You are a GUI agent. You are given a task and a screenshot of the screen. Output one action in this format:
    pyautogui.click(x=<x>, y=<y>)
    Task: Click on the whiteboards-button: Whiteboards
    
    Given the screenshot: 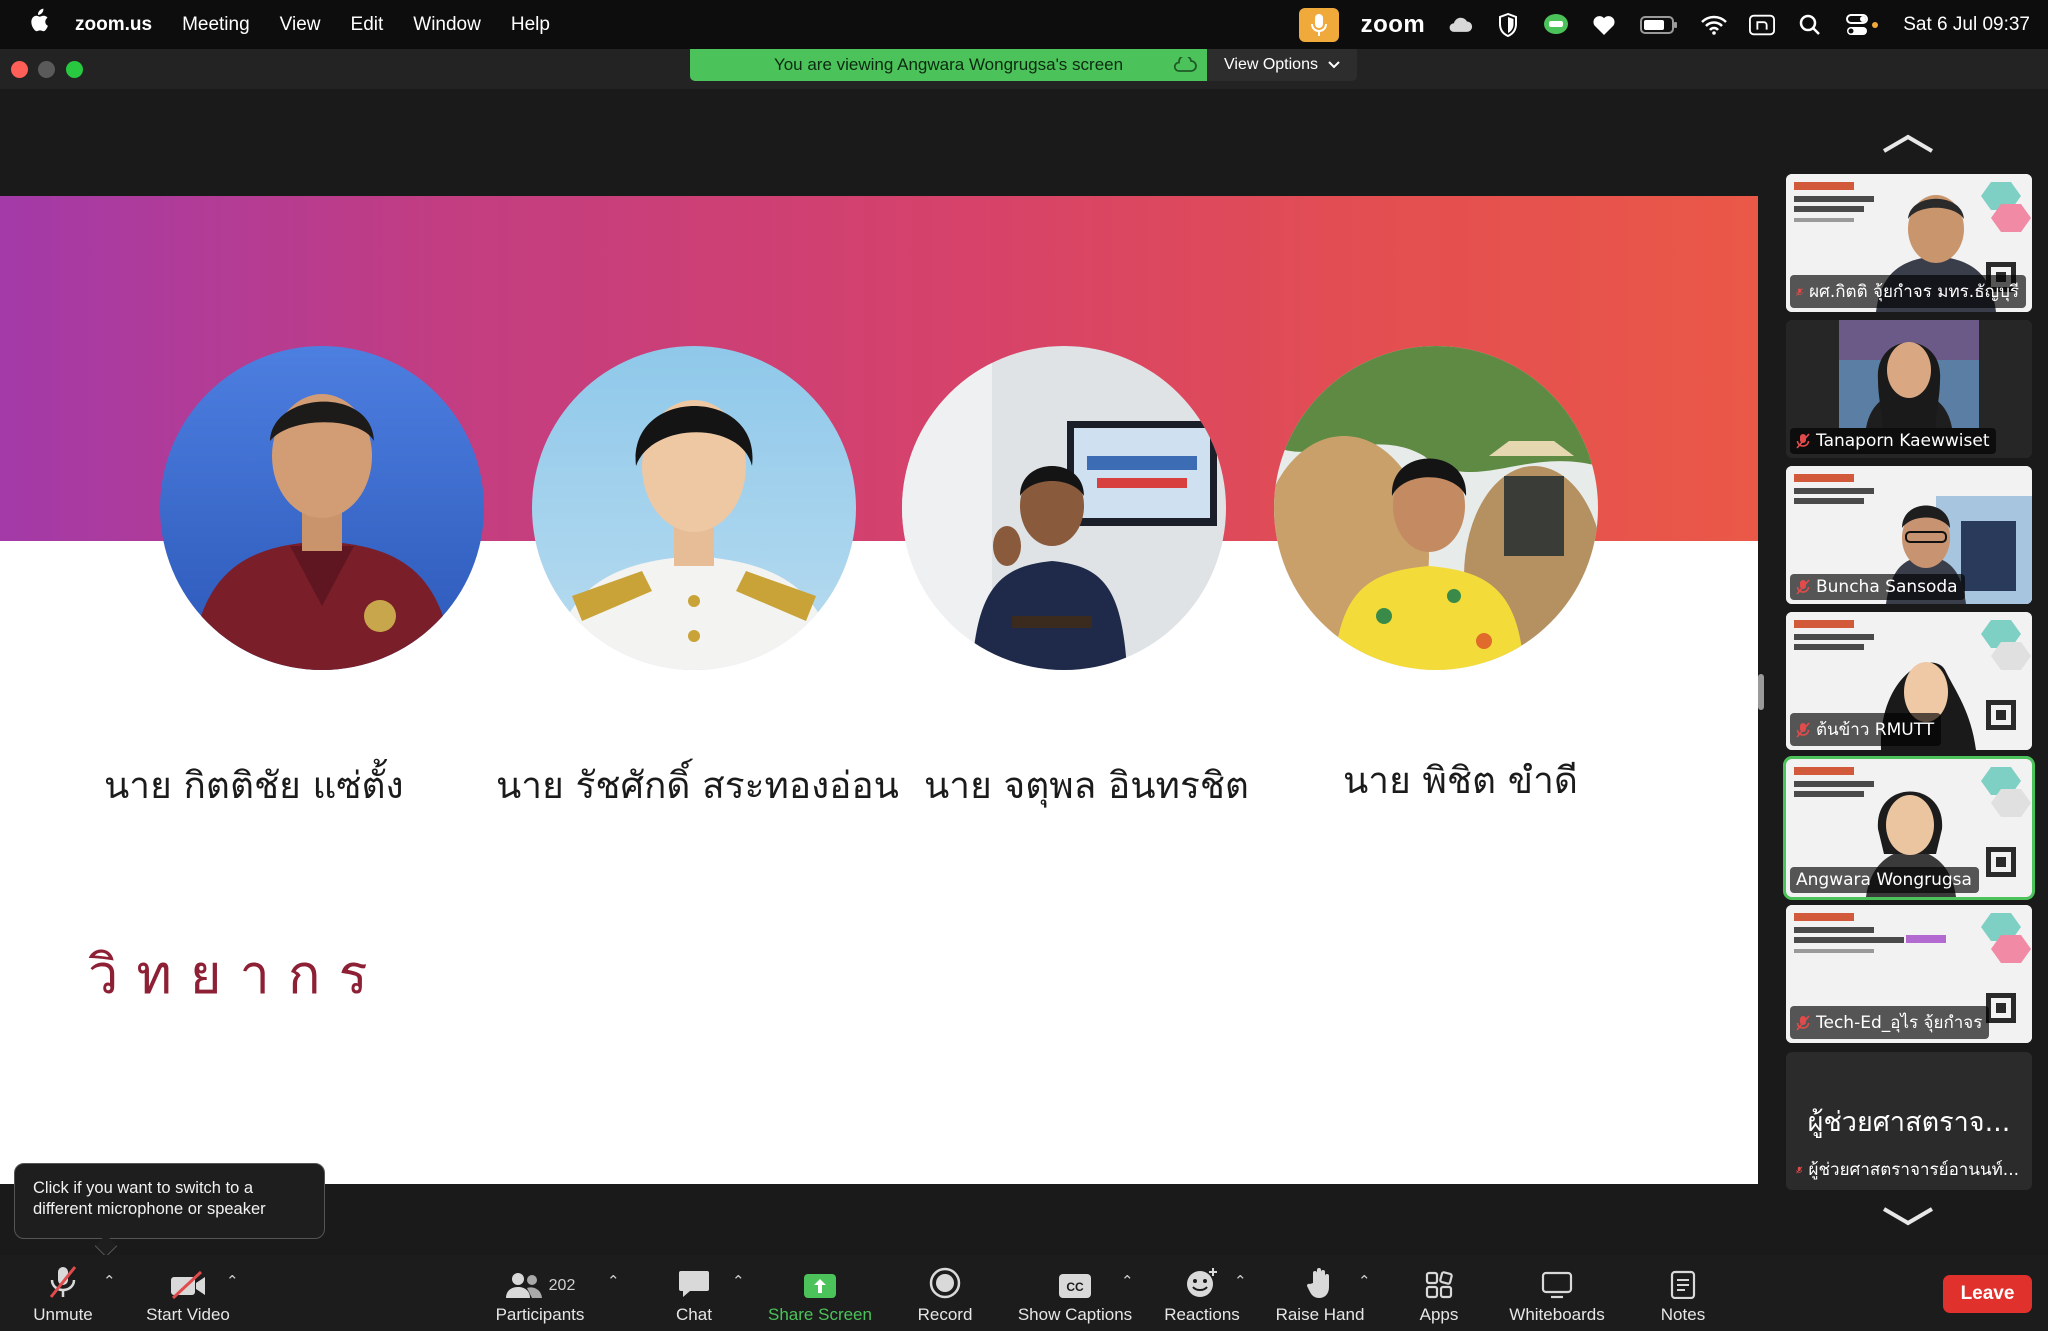 What is the action you would take?
    pyautogui.click(x=1557, y=1295)
    